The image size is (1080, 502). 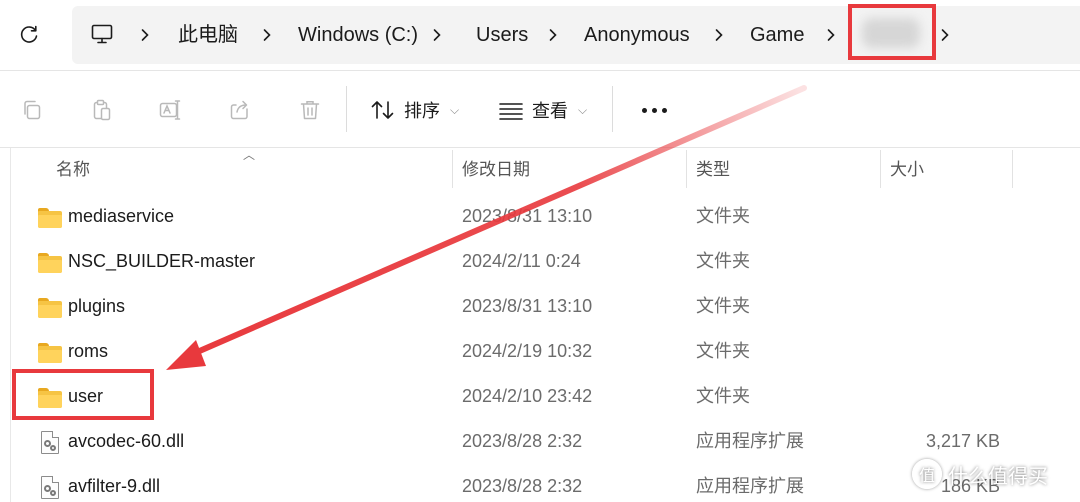 What do you see at coordinates (550, 111) in the screenshot?
I see `view-label: 查看` at bounding box center [550, 111].